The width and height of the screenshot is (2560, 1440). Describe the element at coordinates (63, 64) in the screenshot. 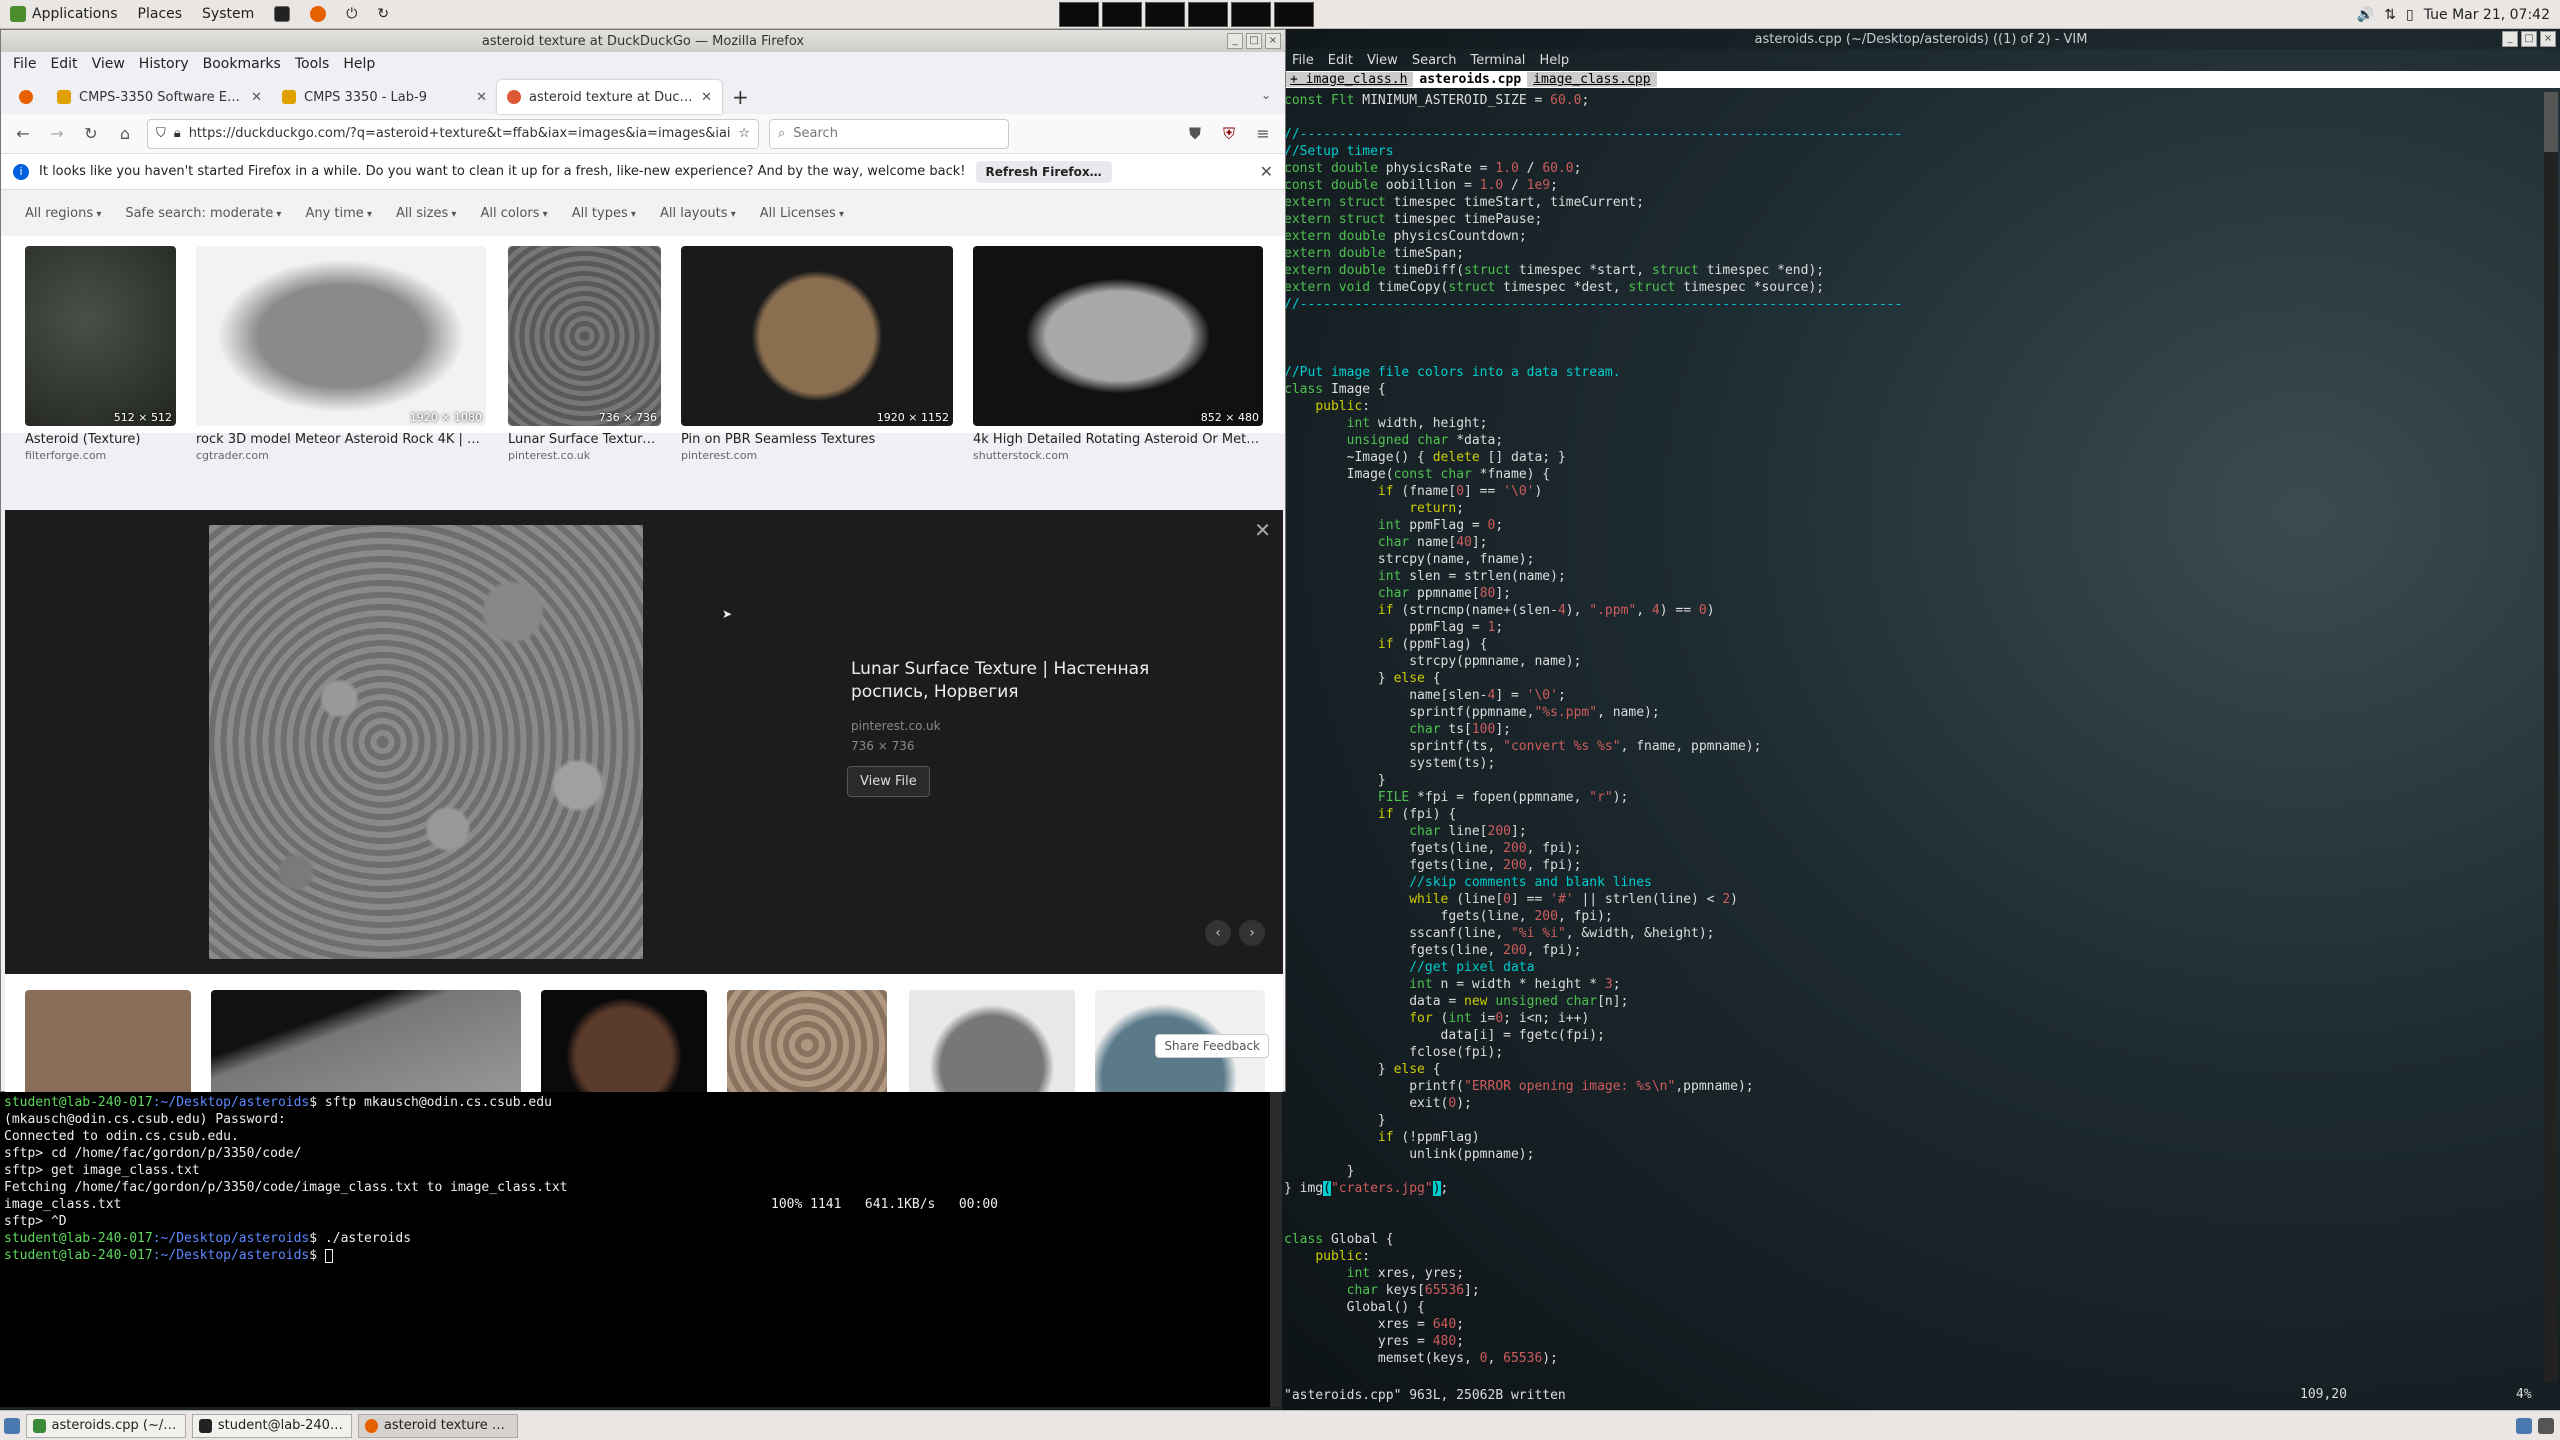

I see `menu-edit: Edit` at that location.